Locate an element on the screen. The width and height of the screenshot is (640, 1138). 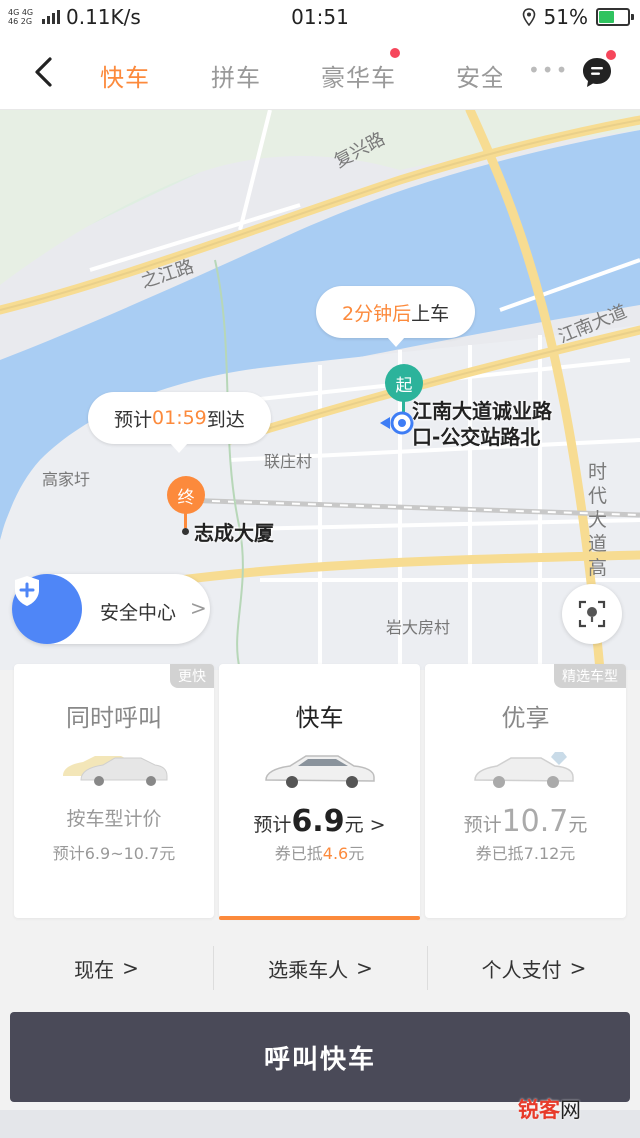
car-icon is located at coordinates (319, 771).